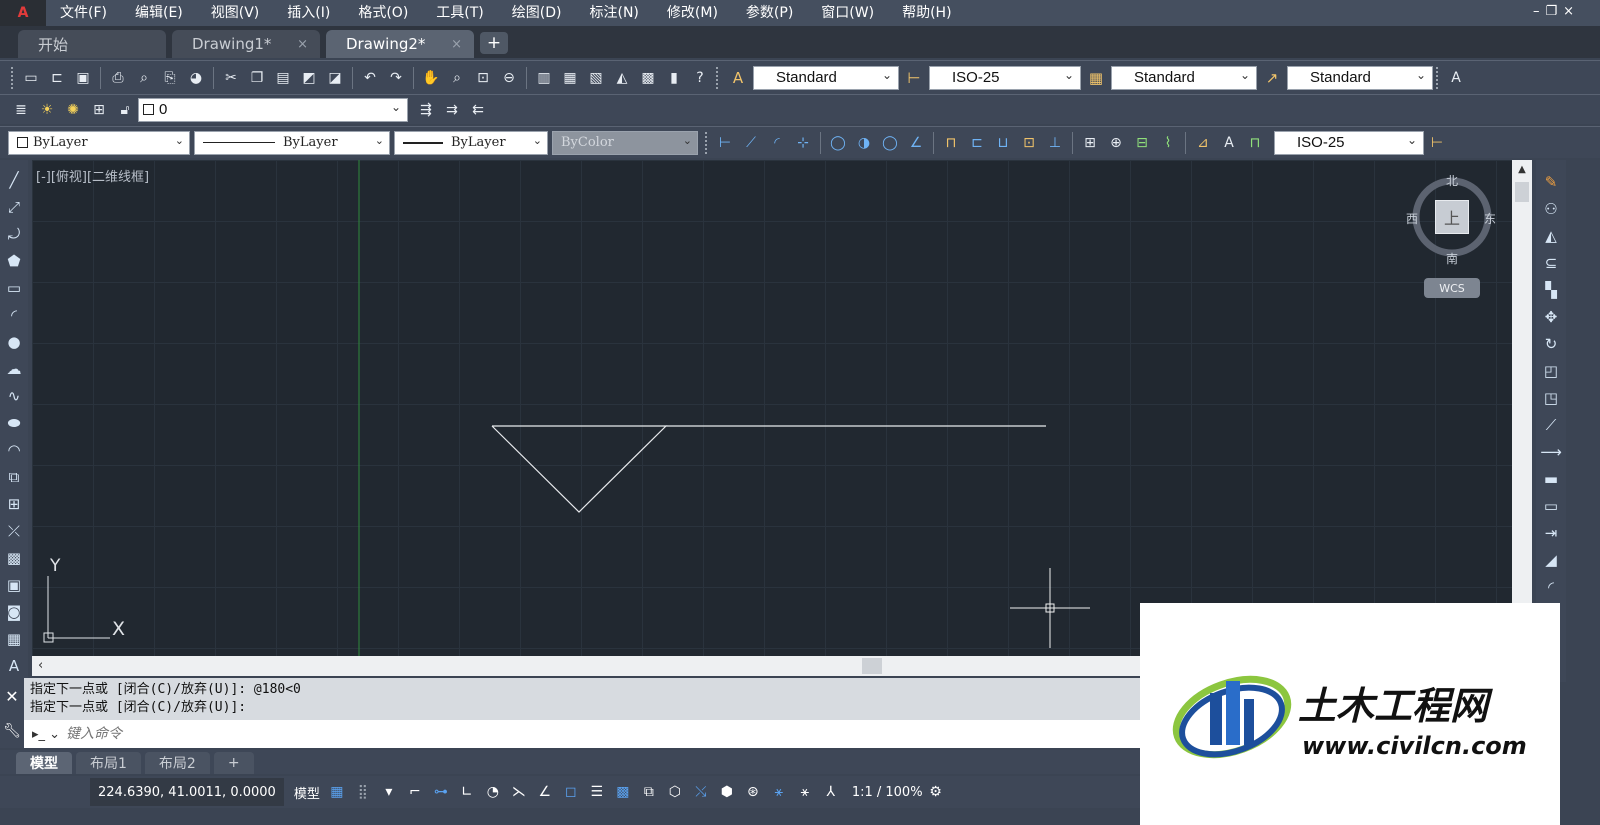  Describe the element at coordinates (1551, 560) in the screenshot. I see `chamfer-icon: ◢` at that location.